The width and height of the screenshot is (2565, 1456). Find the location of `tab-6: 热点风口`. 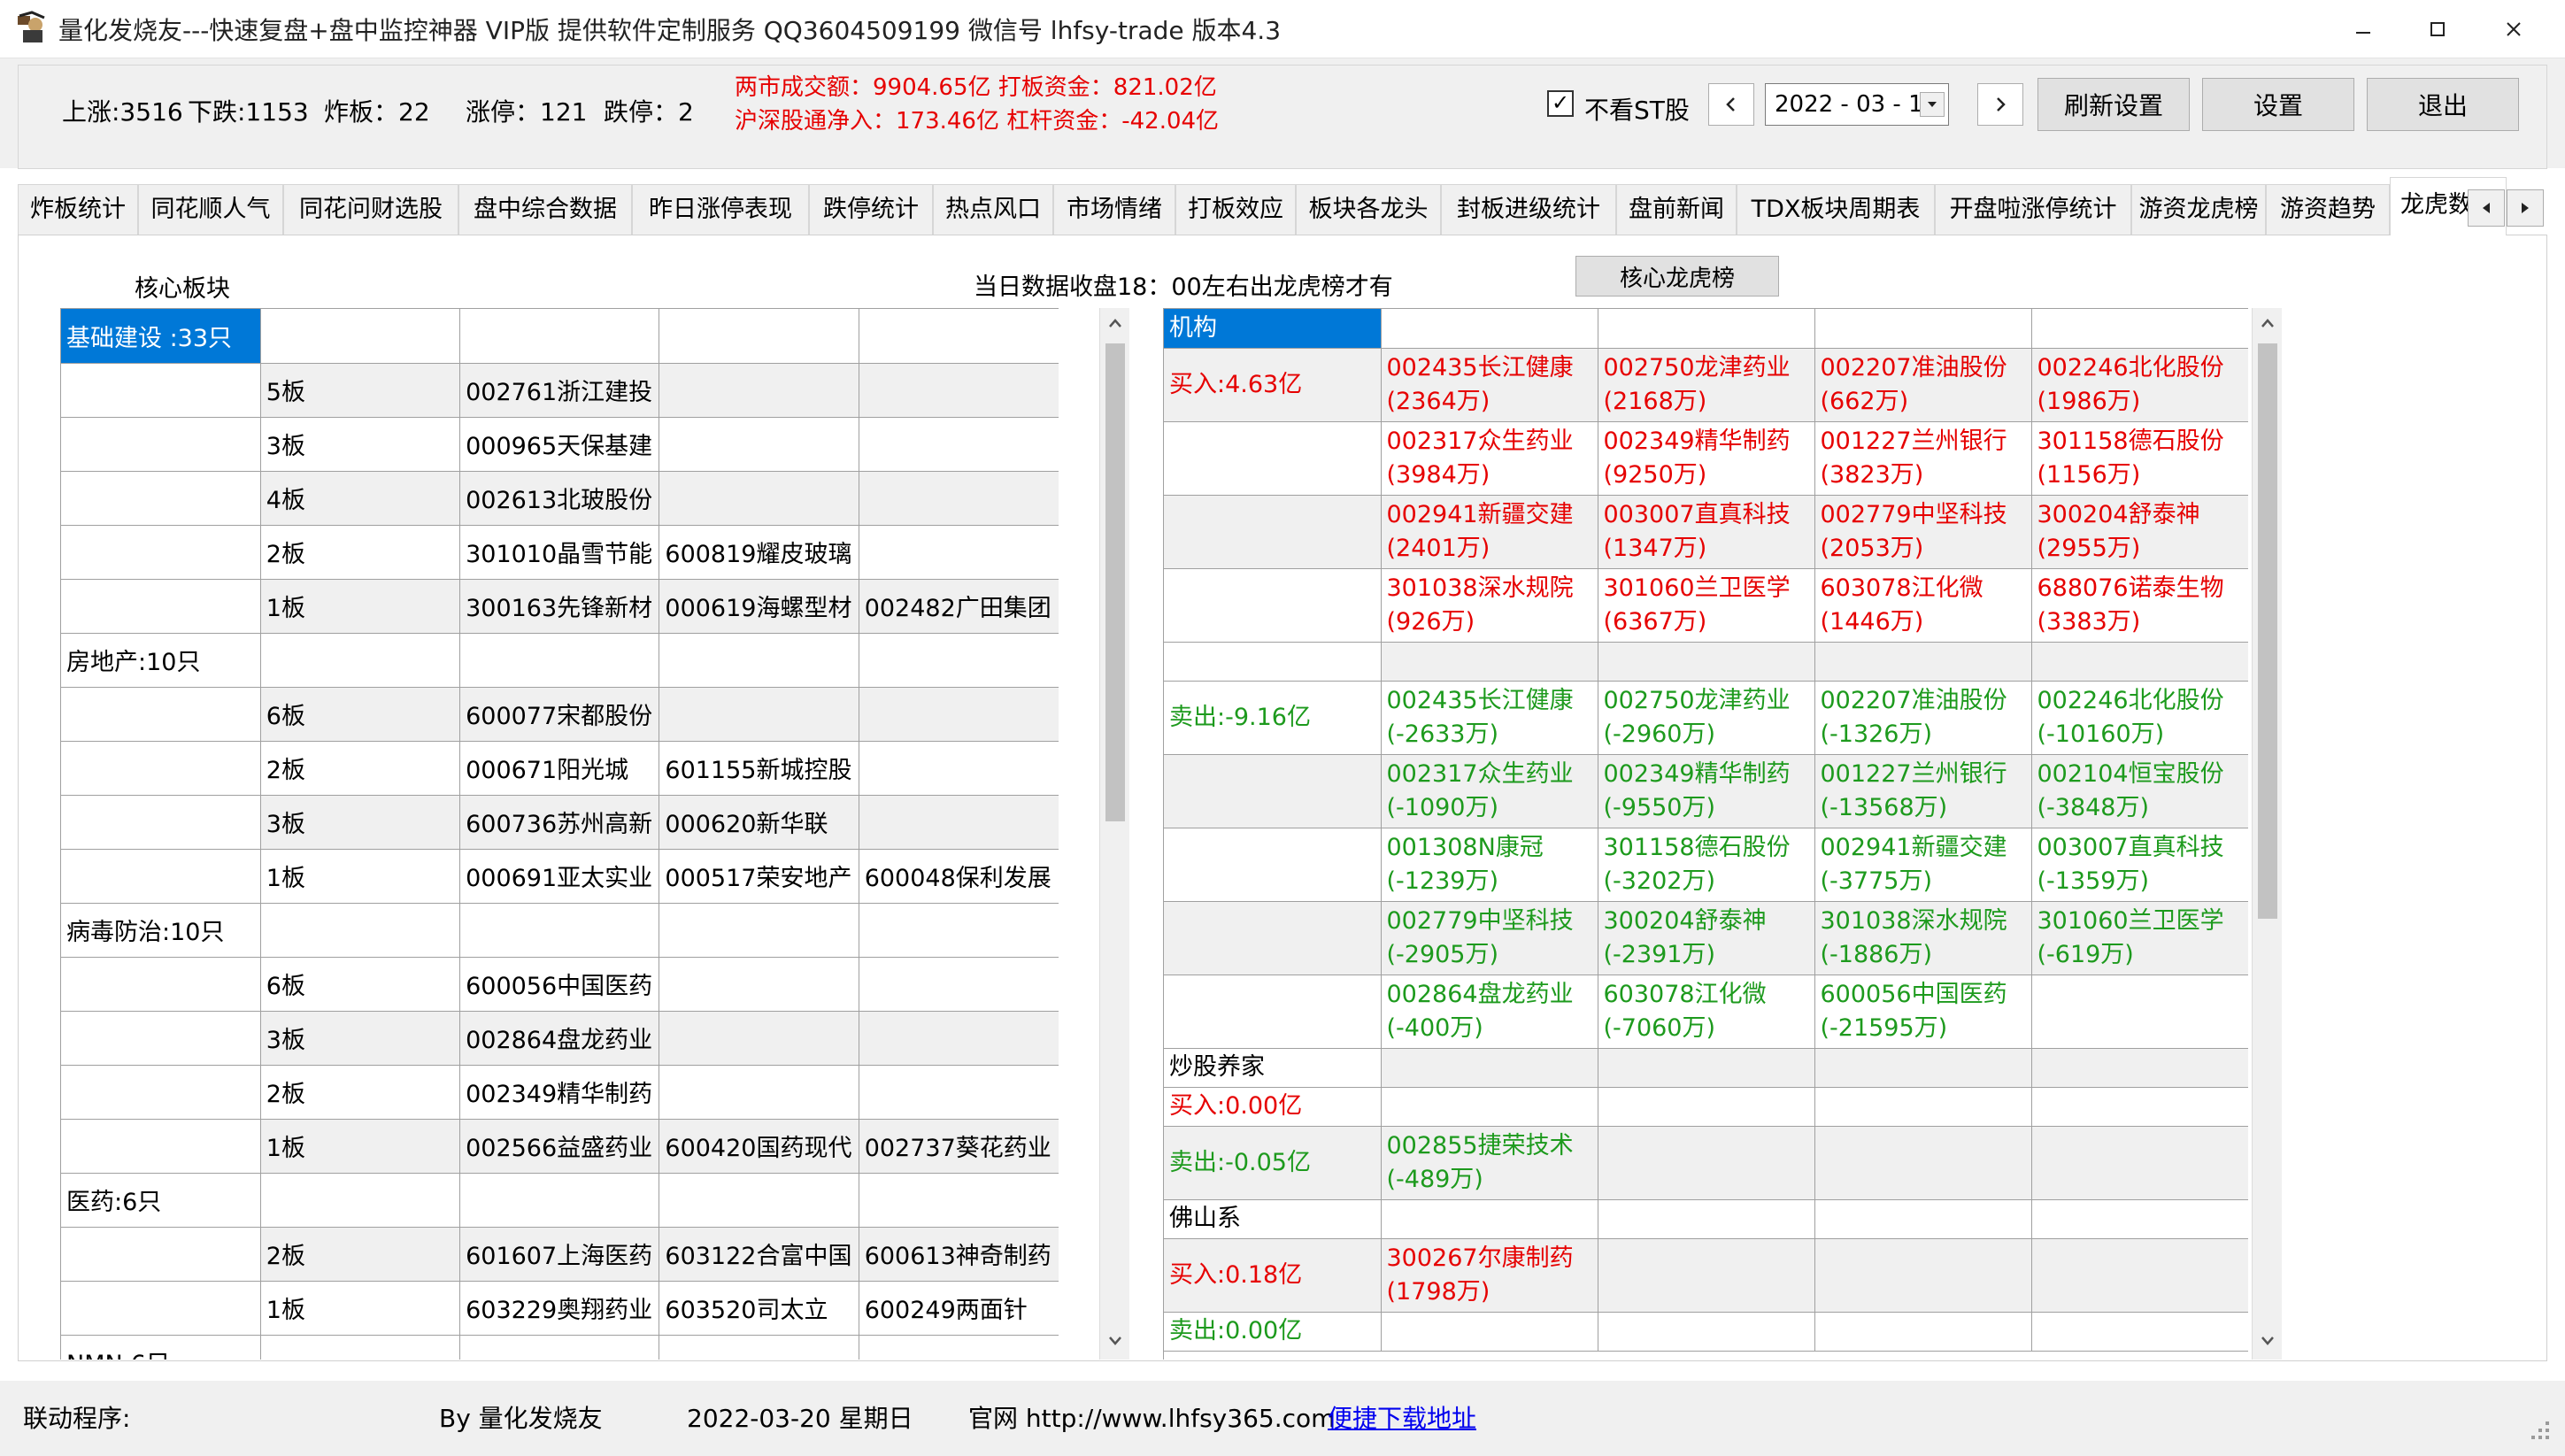

tab-6: 热点风口 is located at coordinates (993, 209).